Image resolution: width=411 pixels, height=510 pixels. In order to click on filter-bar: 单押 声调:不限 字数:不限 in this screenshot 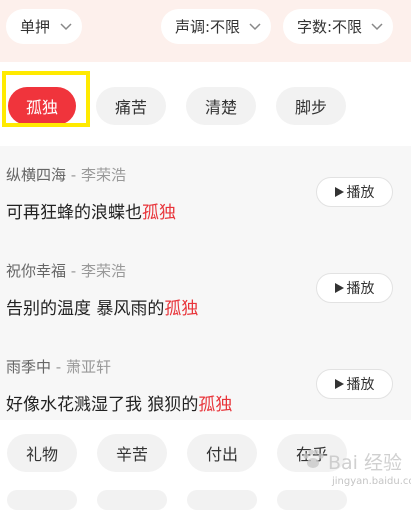, I will do `click(205, 31)`.